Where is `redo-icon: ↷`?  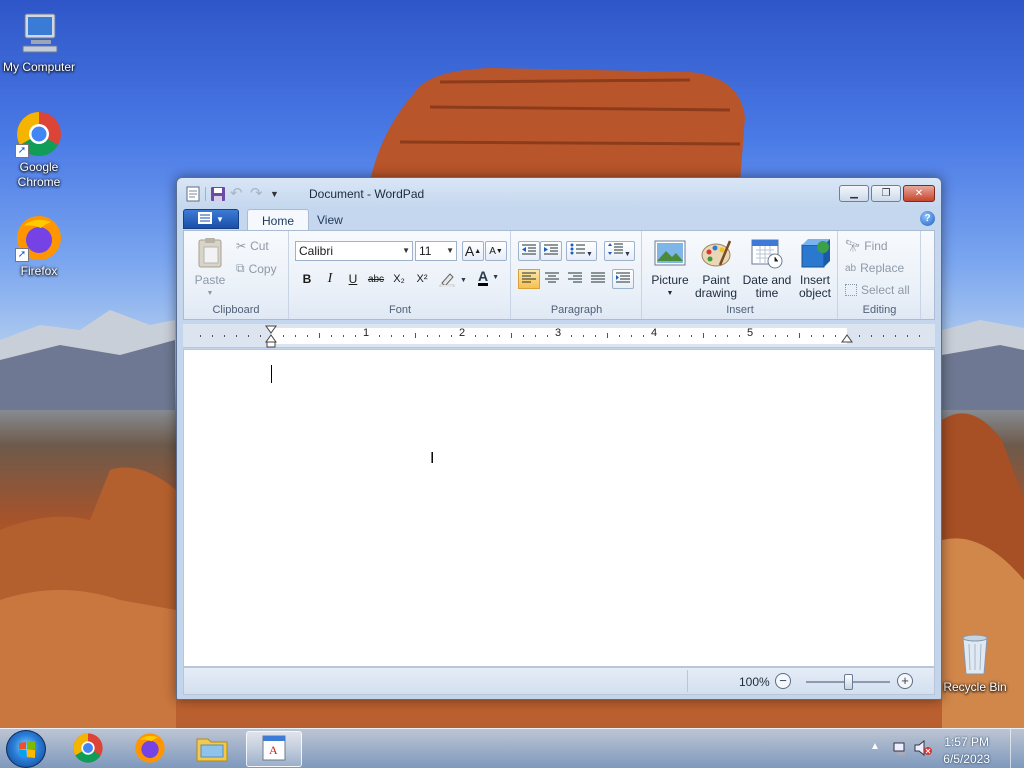 redo-icon: ↷ is located at coordinates (258, 194).